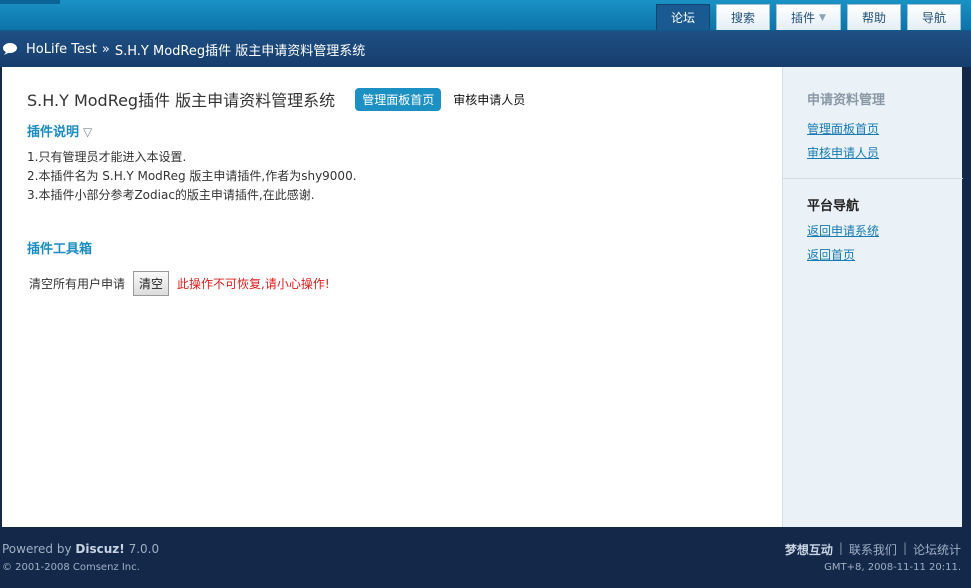  I want to click on triangle-down-icon: ▽, so click(88, 132).